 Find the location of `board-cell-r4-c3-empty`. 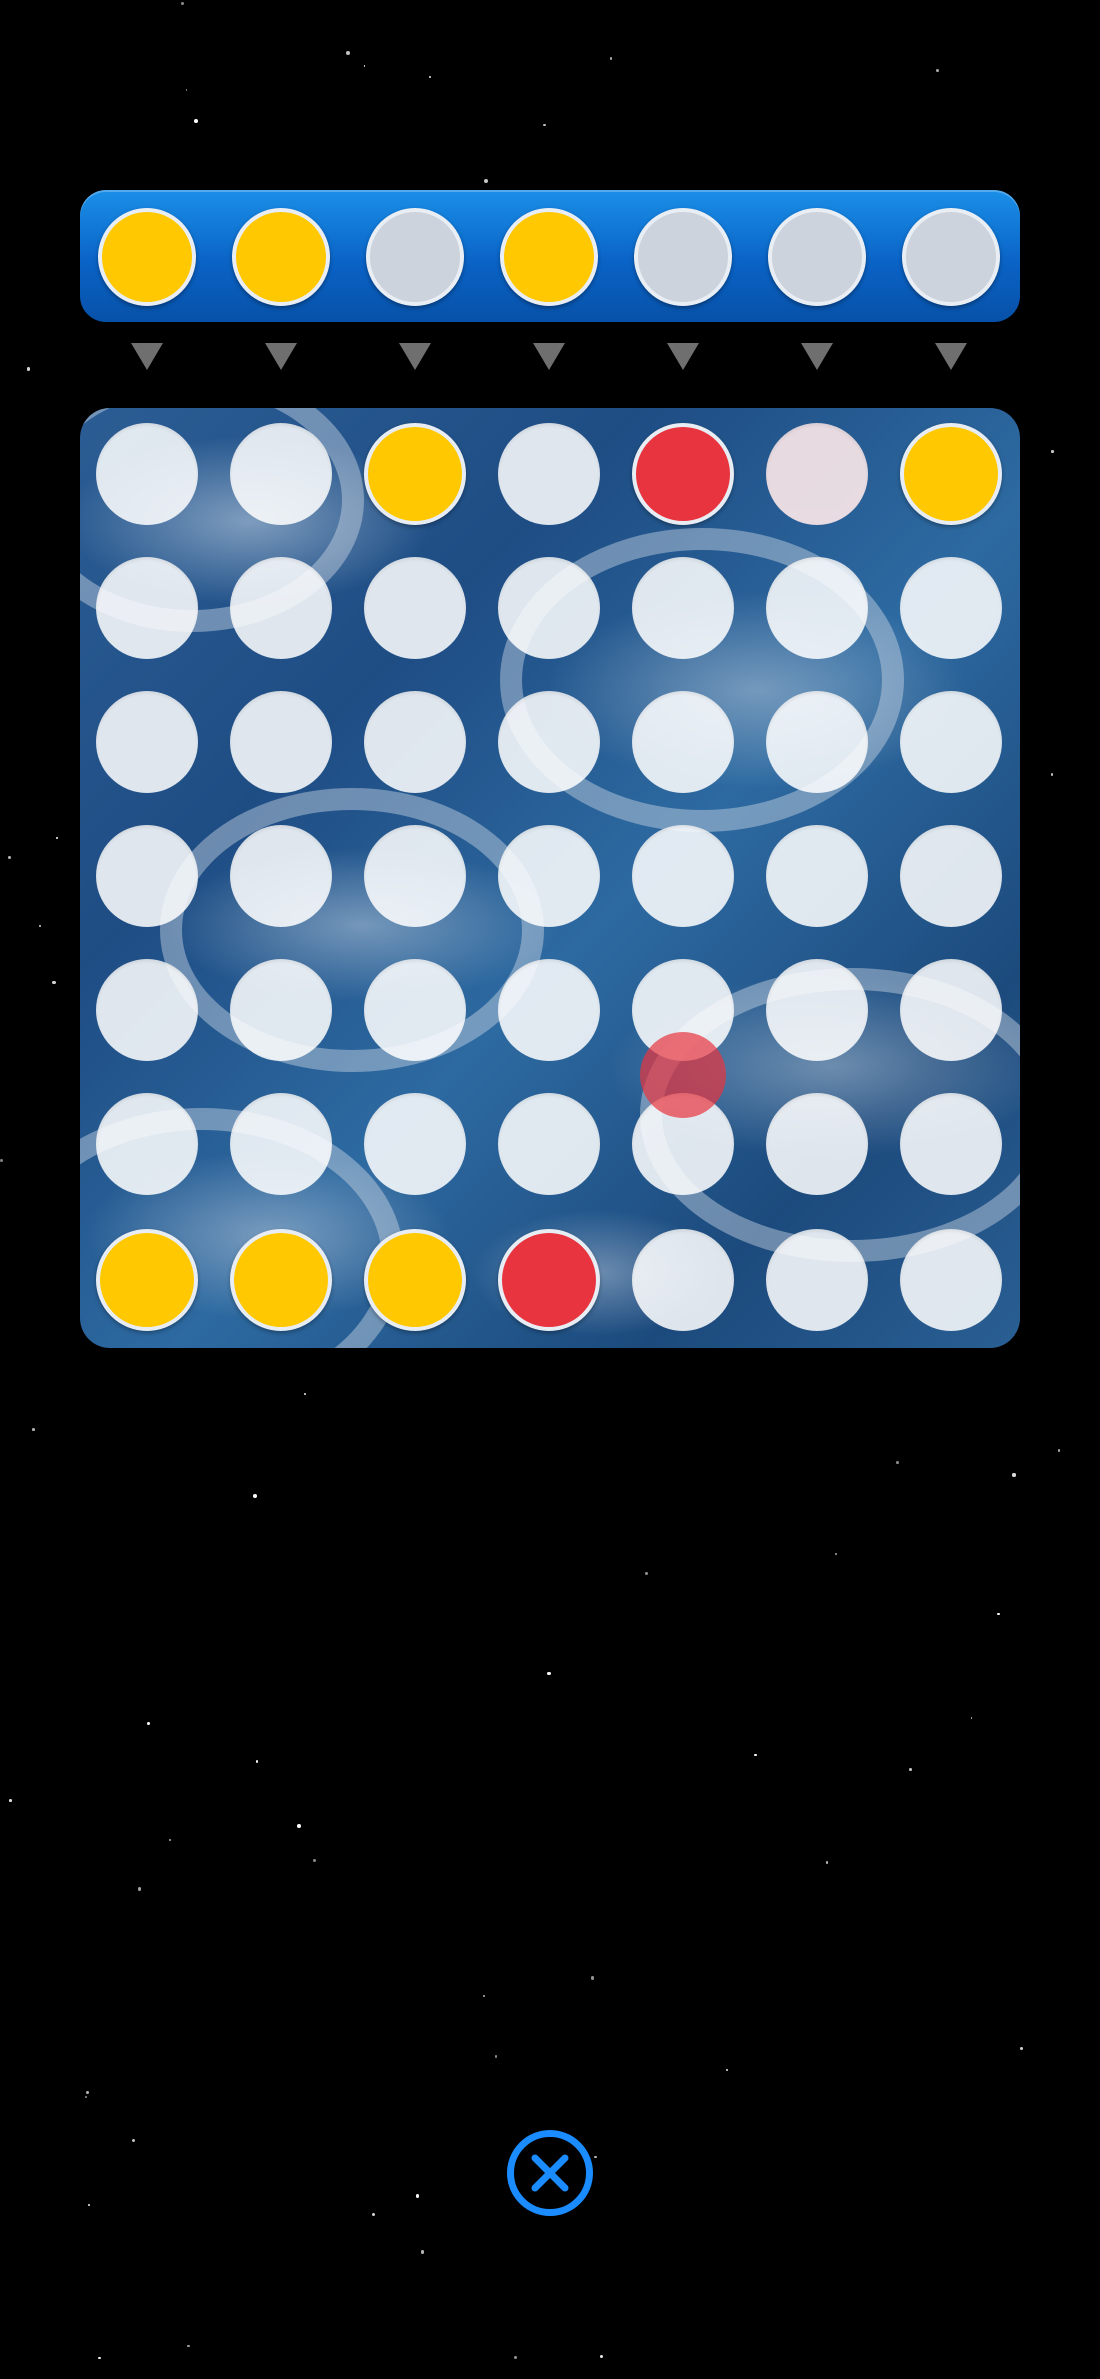

board-cell-r4-c3-empty is located at coordinates (415, 876).